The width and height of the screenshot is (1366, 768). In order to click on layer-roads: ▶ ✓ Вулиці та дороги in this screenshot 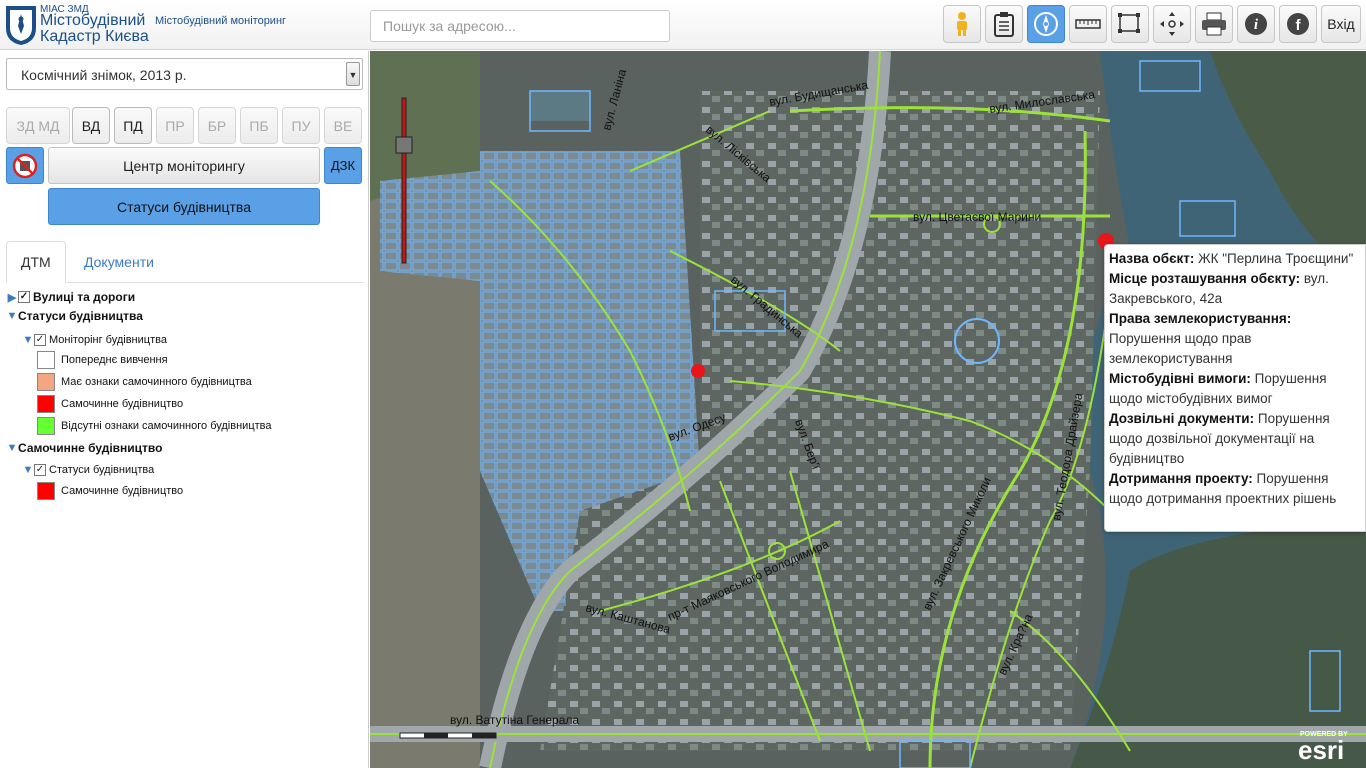, I will do `click(70, 297)`.